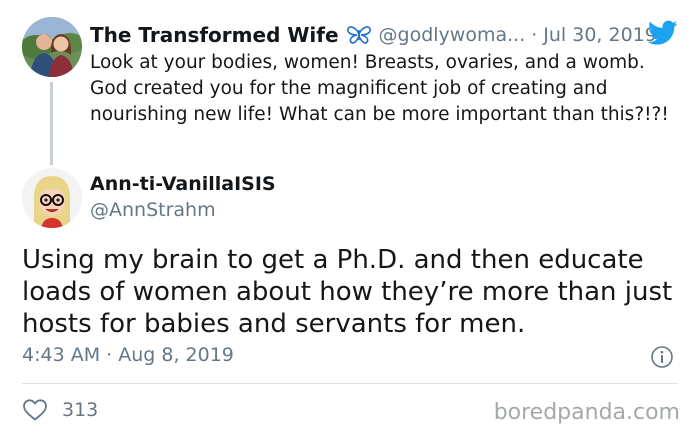  I want to click on twitter-bird-icon, so click(662, 33).